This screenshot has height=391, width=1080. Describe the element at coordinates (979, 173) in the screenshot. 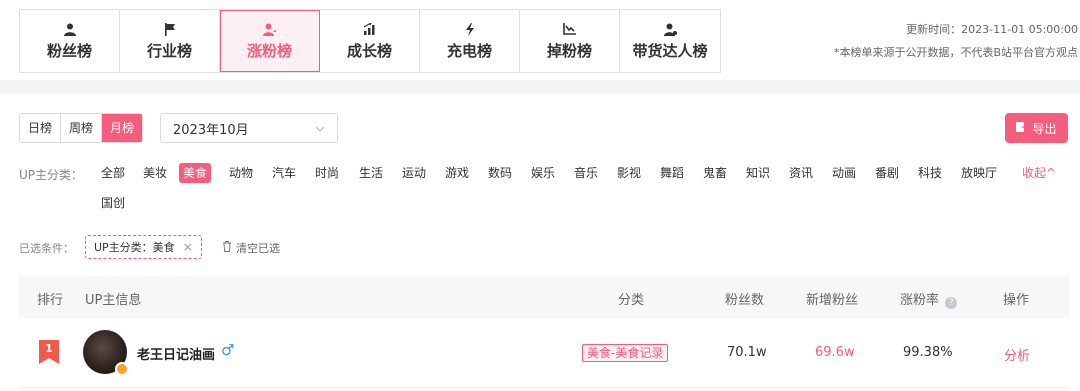

I see `category-cinema: 放映厅` at that location.